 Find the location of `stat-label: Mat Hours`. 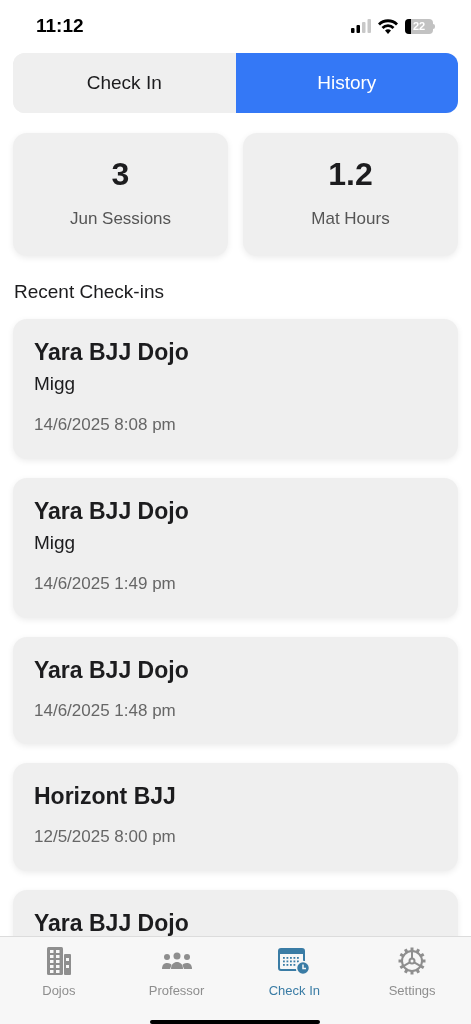

stat-label: Mat Hours is located at coordinates (350, 218).